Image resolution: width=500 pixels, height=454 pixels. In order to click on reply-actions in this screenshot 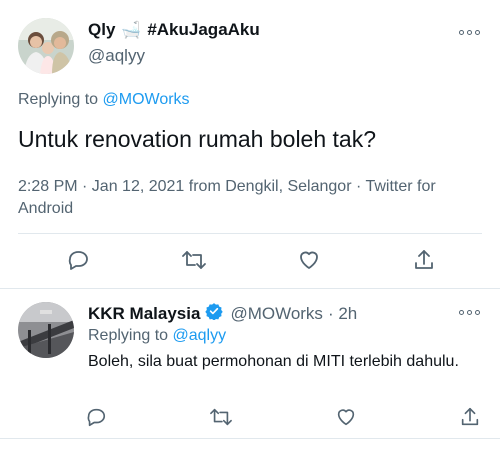, I will do `click(250, 417)`.